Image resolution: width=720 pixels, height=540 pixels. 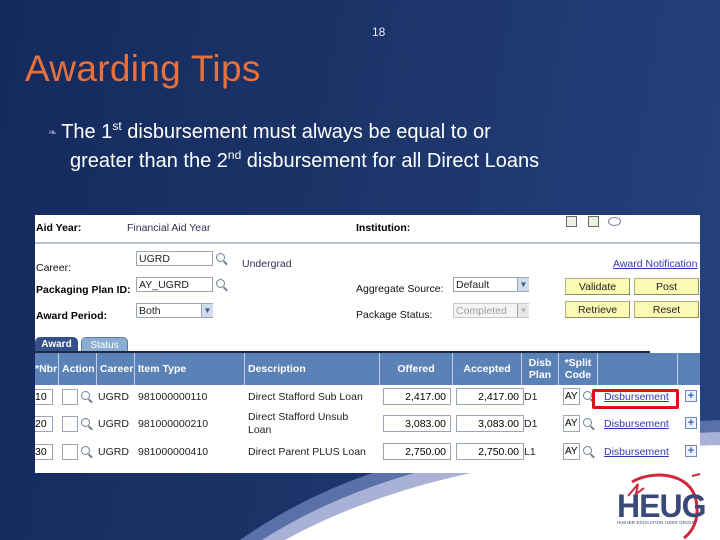 I want to click on item-type-cell: 981000000110, so click(x=173, y=397).